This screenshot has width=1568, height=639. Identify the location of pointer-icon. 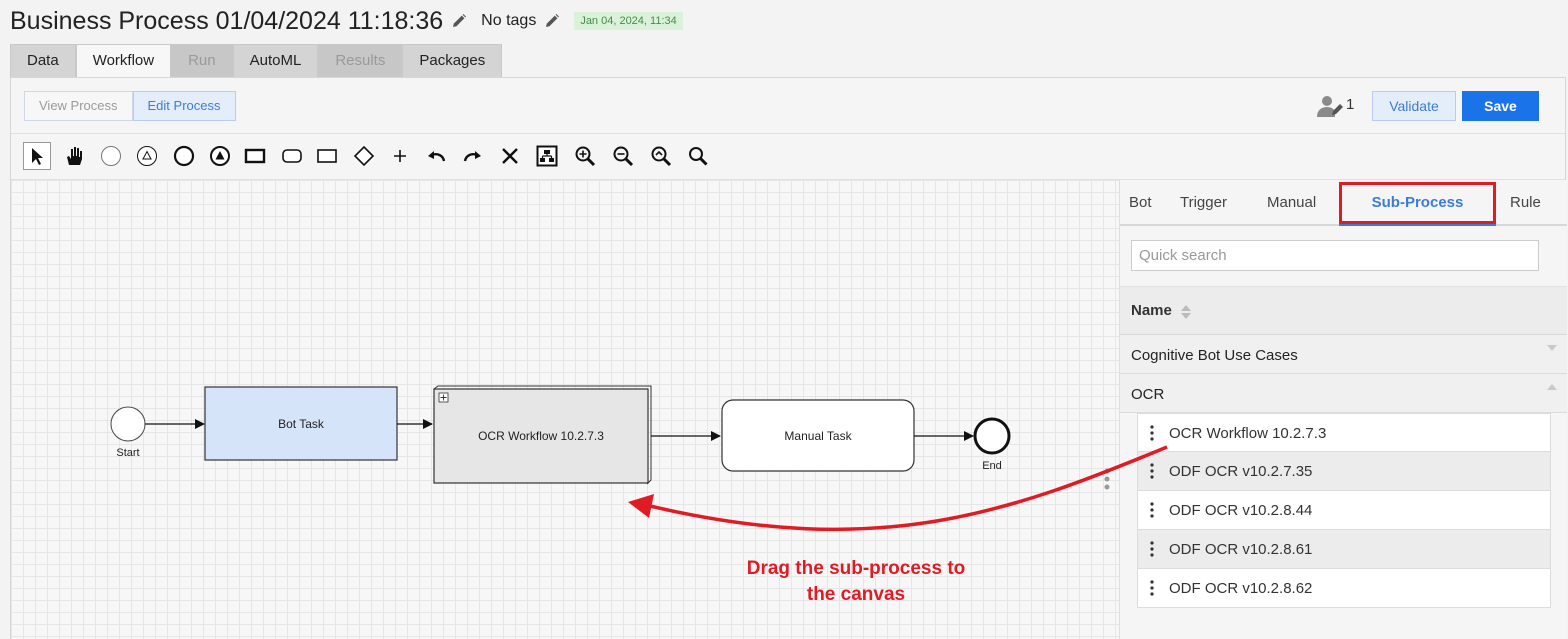
(37, 156).